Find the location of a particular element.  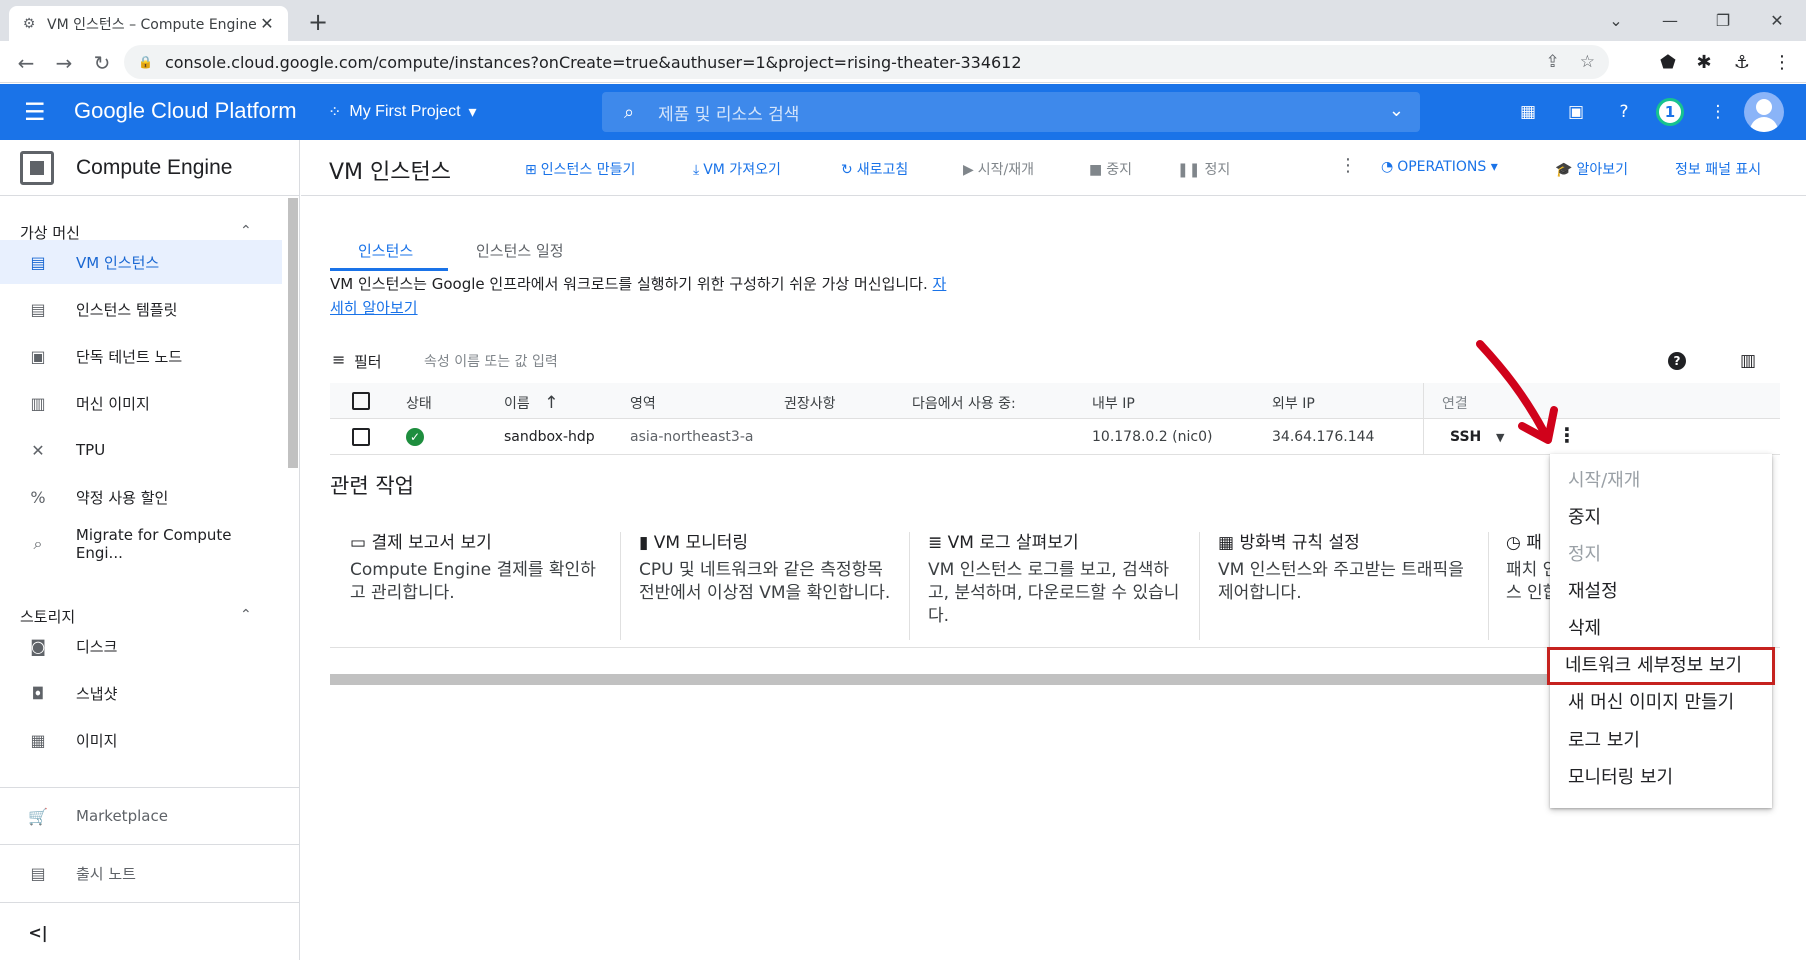

tab-instances: 인스턴스 is located at coordinates (385, 250).